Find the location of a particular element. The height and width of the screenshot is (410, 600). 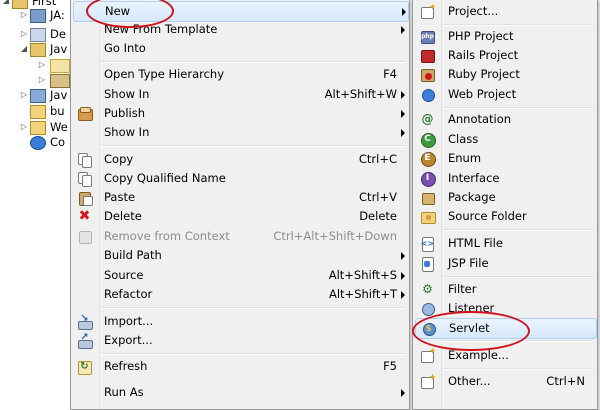

example-icon: ✦ is located at coordinates (428, 355).